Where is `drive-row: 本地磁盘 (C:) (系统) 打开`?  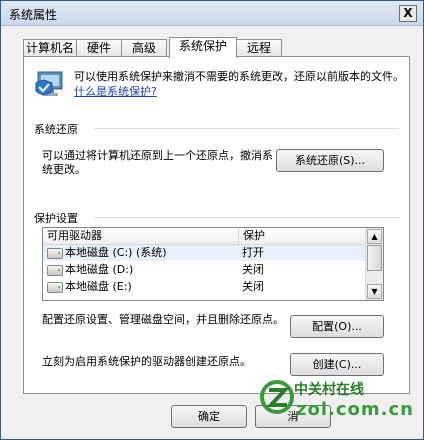 drive-row: 本地磁盘 (C:) (系统) 打开 is located at coordinates (204, 253).